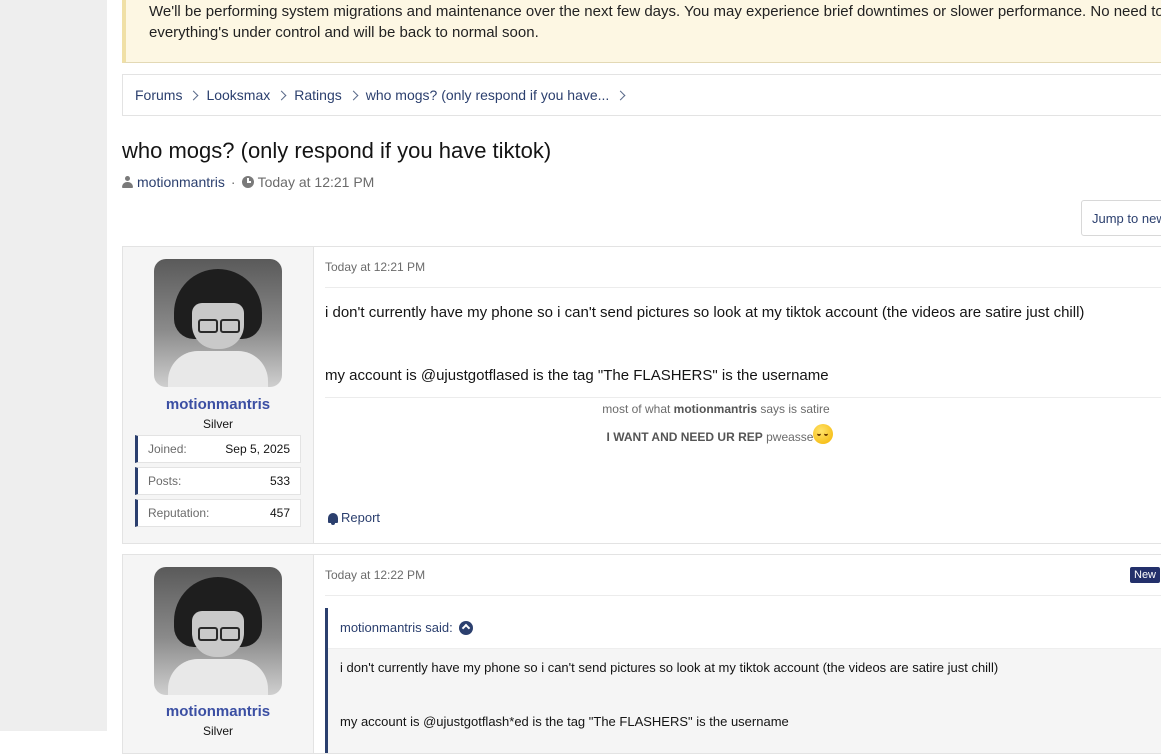  I want to click on breadcrumb-label: Looksmax, so click(238, 95).